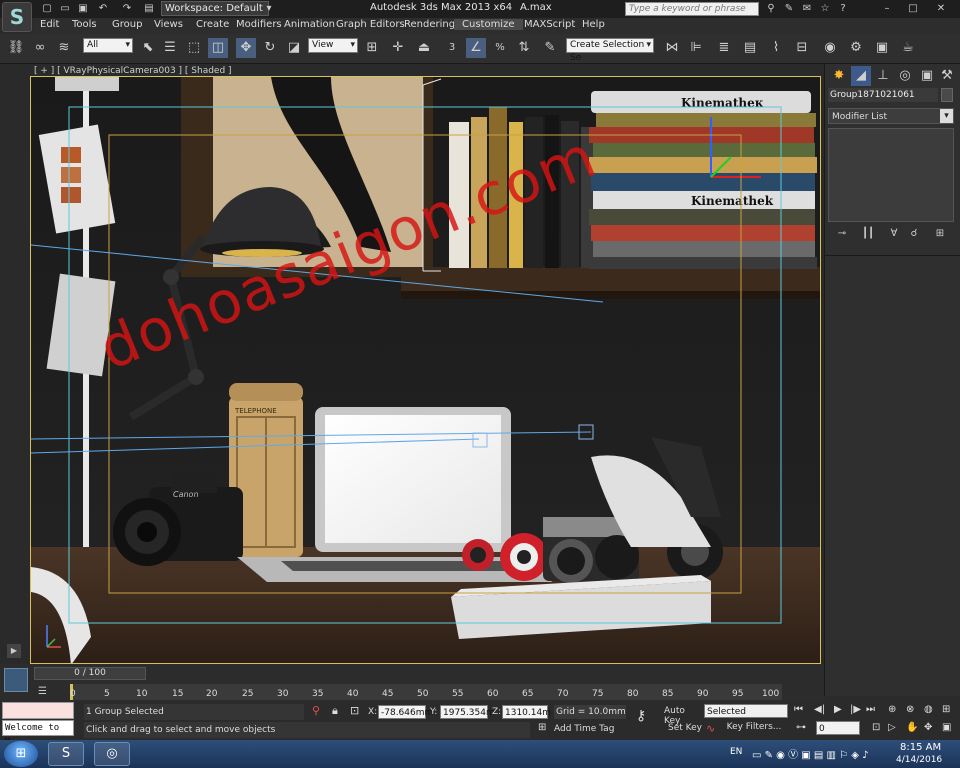 The image size is (960, 768). What do you see at coordinates (149, 8) in the screenshot?
I see `project-folder-icon: ▤` at bounding box center [149, 8].